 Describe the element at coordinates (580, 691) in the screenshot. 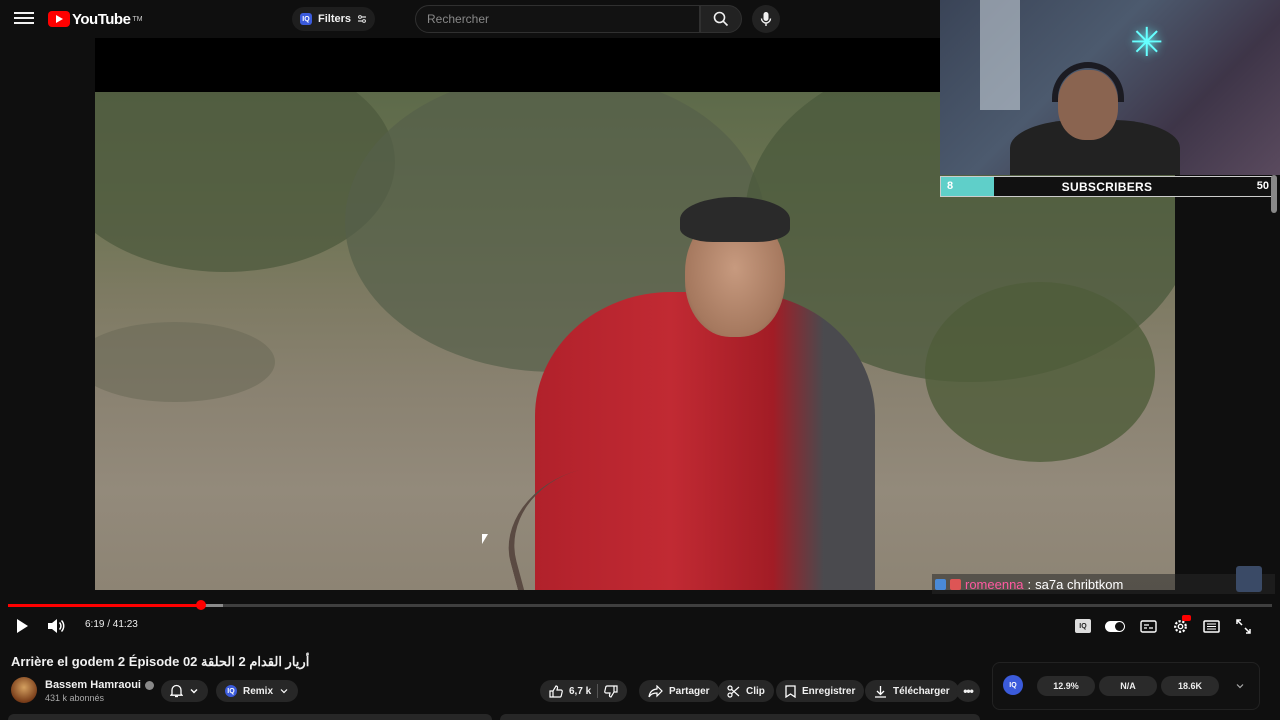

I see `like-count: 6,7 k` at that location.